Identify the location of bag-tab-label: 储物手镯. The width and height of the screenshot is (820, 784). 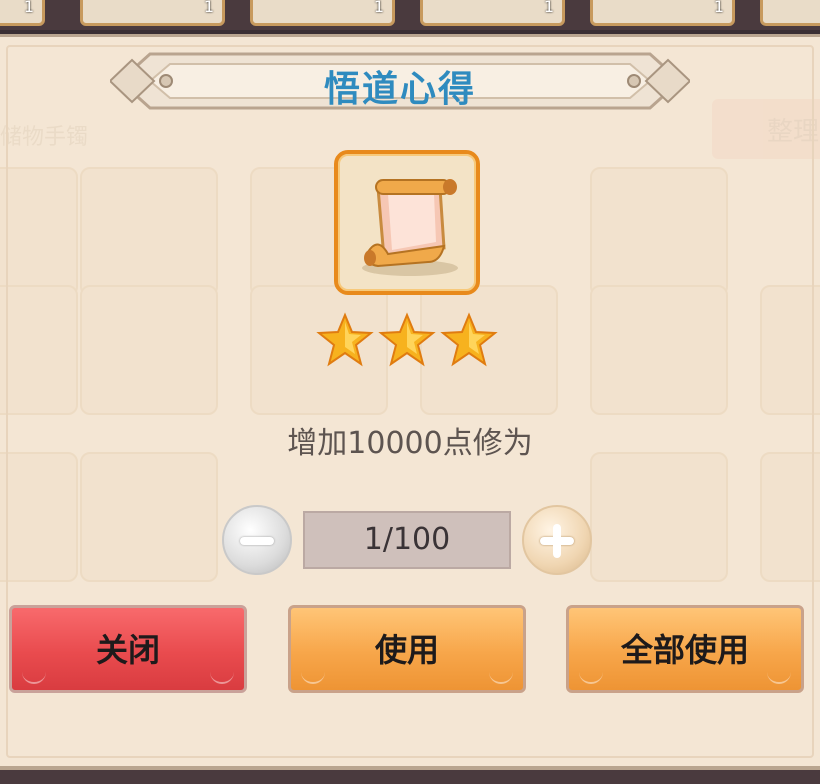
(44, 137).